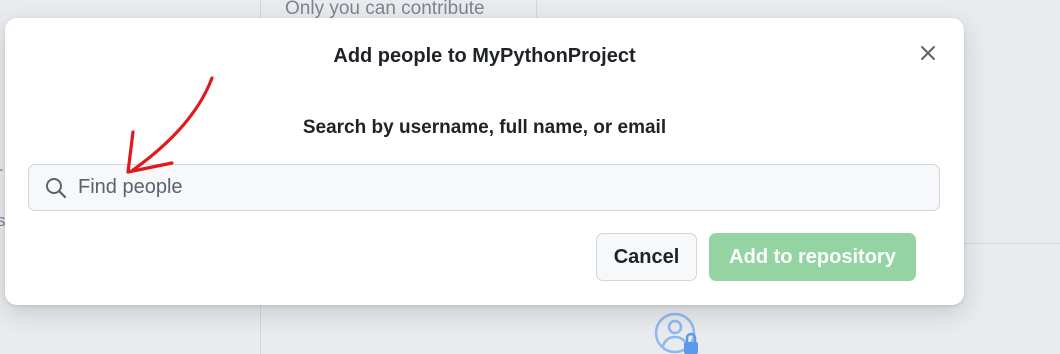 Image resolution: width=1060 pixels, height=354 pixels. What do you see at coordinates (484, 56) in the screenshot?
I see `dialog-title: Add people to MyPythonProject` at bounding box center [484, 56].